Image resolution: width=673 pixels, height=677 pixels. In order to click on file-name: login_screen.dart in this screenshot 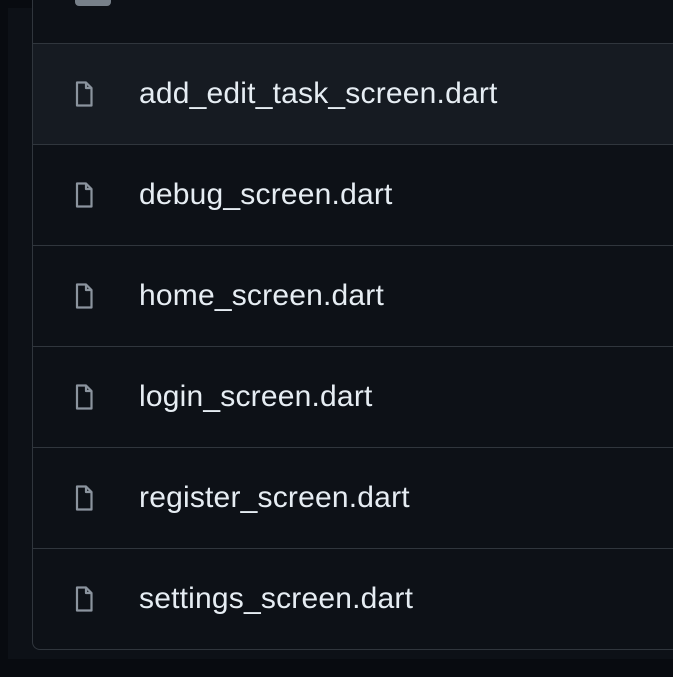, I will do `click(256, 397)`.